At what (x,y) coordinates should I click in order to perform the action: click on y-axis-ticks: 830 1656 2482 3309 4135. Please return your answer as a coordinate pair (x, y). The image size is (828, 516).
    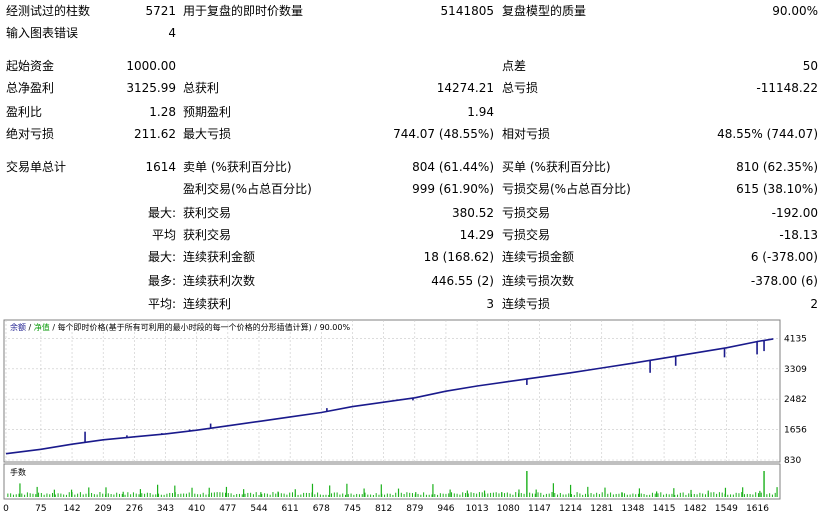
    Looking at the image, I should click on (795, 400).